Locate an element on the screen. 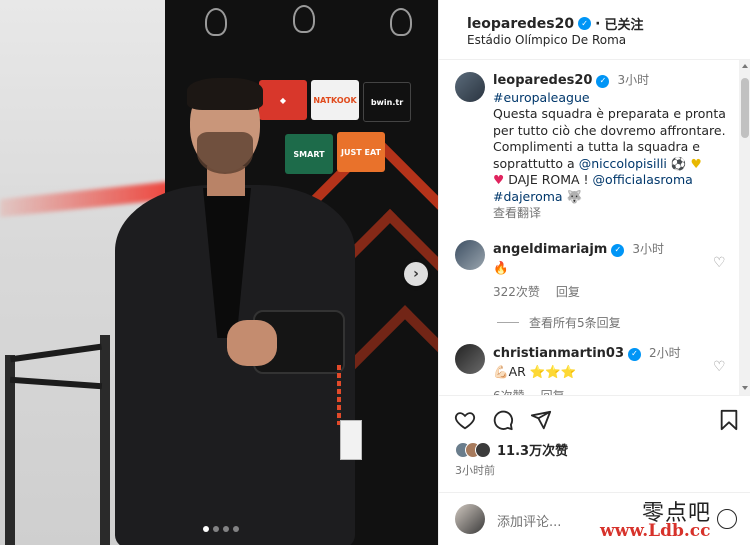 This screenshot has height=545, width=750. header-user-row: leoparedes20 ✓ · 已关注 is located at coordinates (555, 24).